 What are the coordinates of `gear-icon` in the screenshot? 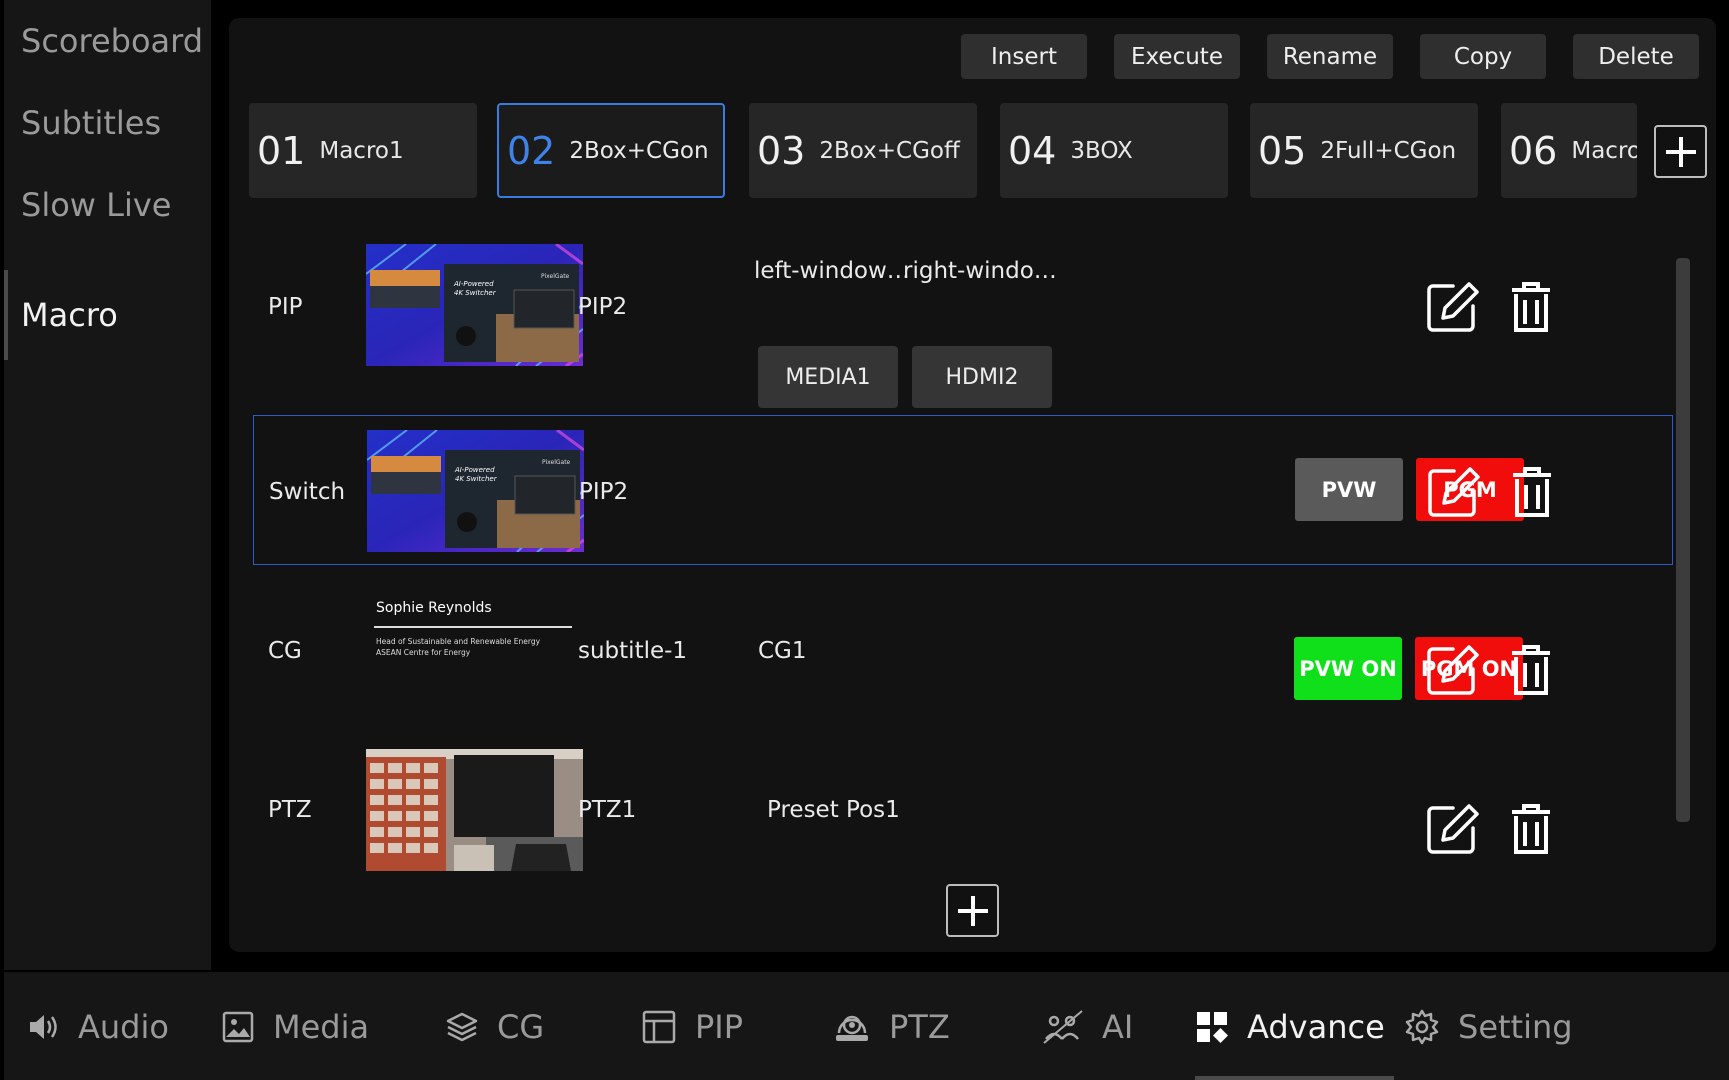 It's located at (1422, 1027).